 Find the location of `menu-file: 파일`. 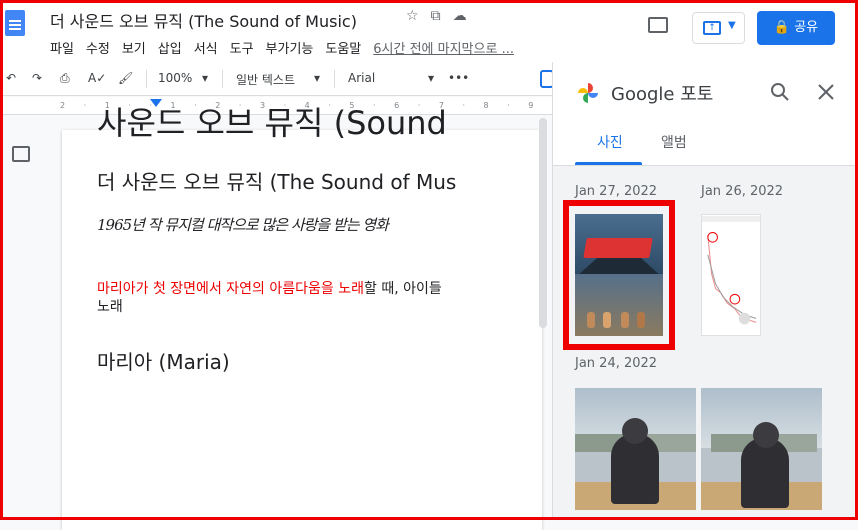

menu-file: 파일 is located at coordinates (62, 47).